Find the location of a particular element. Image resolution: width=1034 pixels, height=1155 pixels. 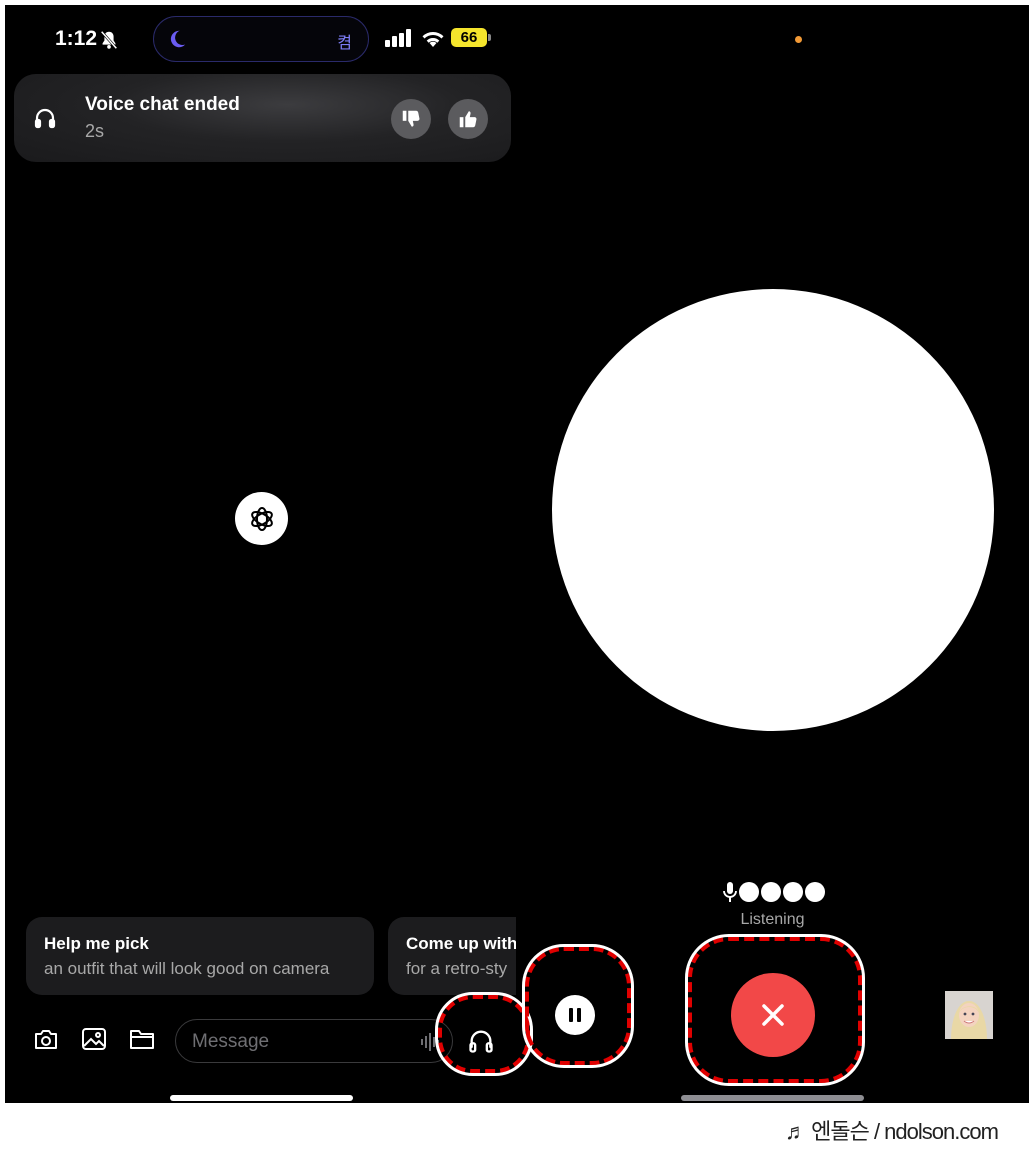

cellular-signal-icon is located at coordinates (398, 38).